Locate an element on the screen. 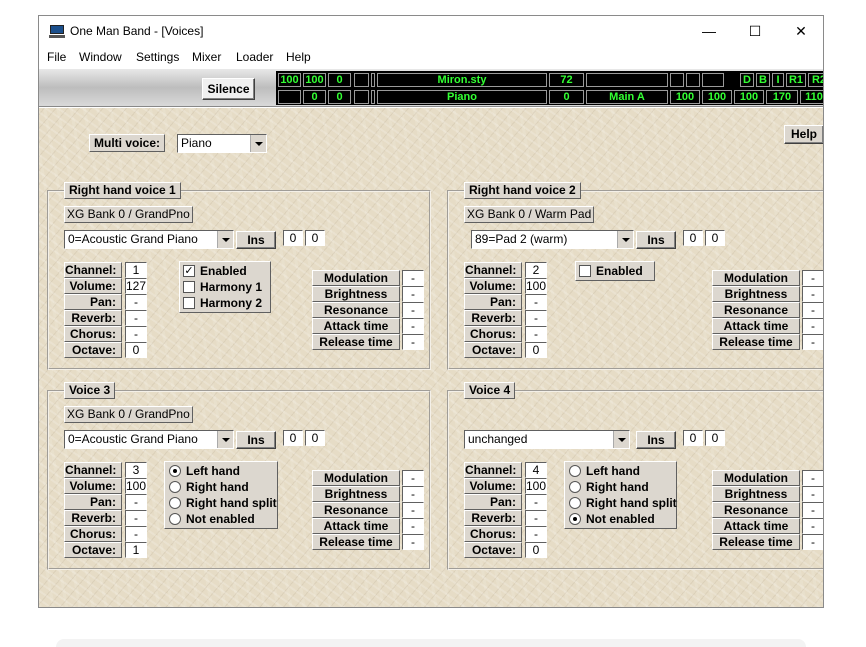  minimize-button: — is located at coordinates (709, 31).